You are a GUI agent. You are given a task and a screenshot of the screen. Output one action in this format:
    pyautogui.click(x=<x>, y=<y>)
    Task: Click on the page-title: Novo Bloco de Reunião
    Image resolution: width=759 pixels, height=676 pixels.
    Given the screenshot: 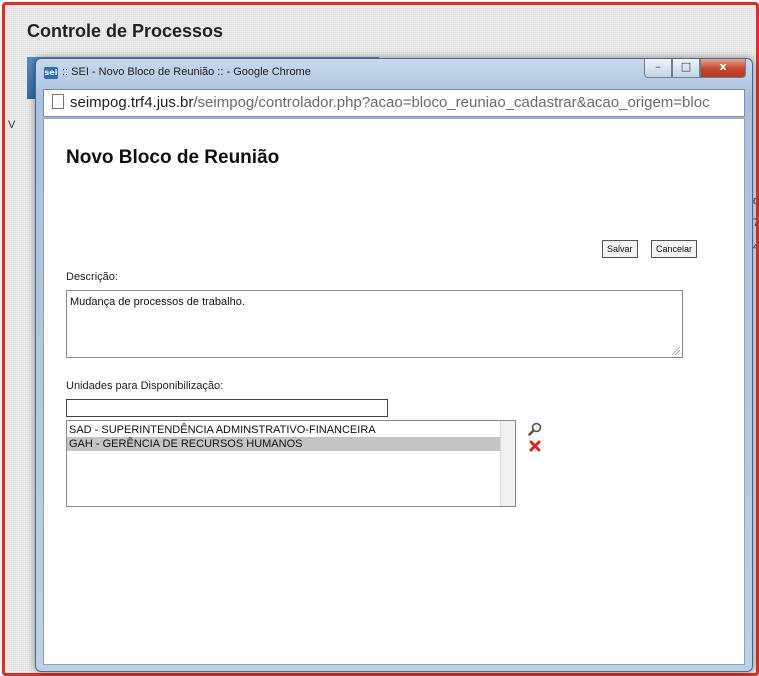 What is the action you would take?
    pyautogui.click(x=173, y=157)
    